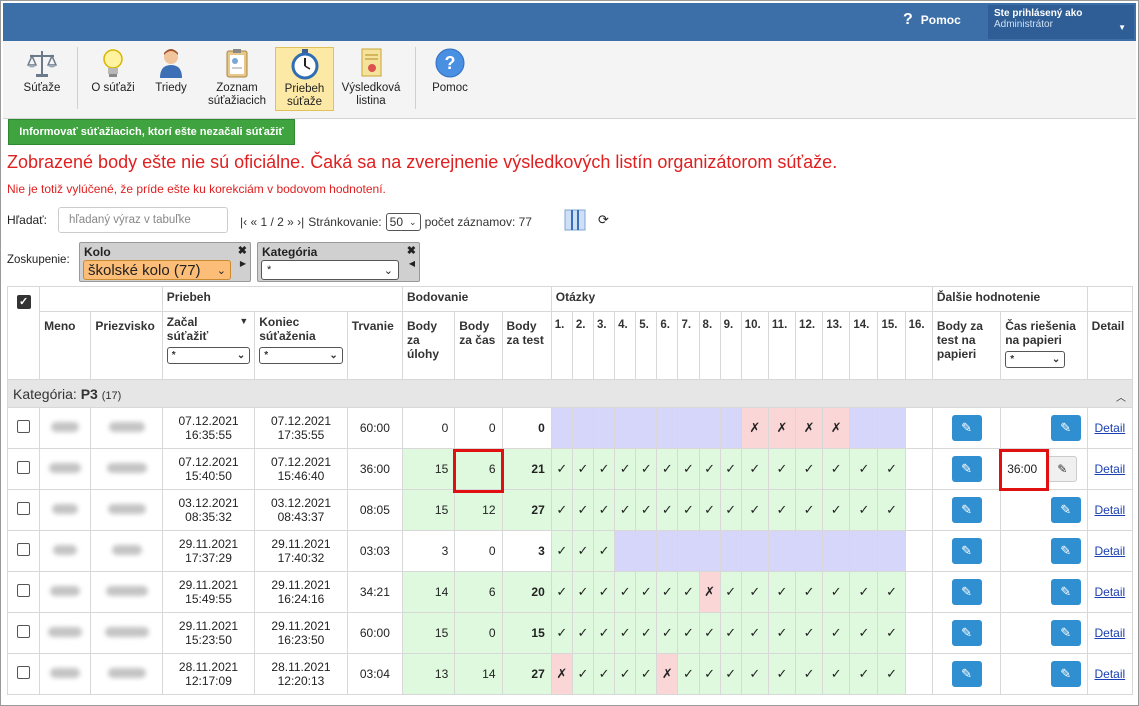 The image size is (1139, 706). I want to click on group-kategoria: Kategória ✖ ◀ * ⌄, so click(338, 262).